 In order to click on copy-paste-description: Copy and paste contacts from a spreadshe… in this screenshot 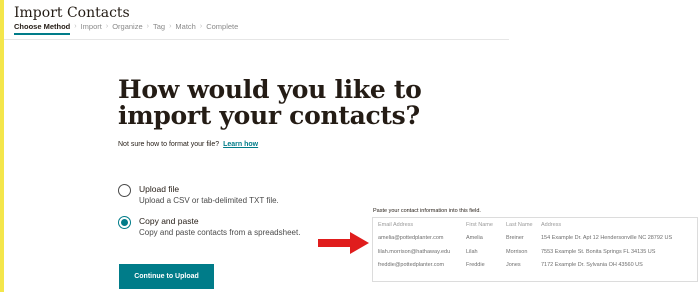, I will do `click(220, 232)`.